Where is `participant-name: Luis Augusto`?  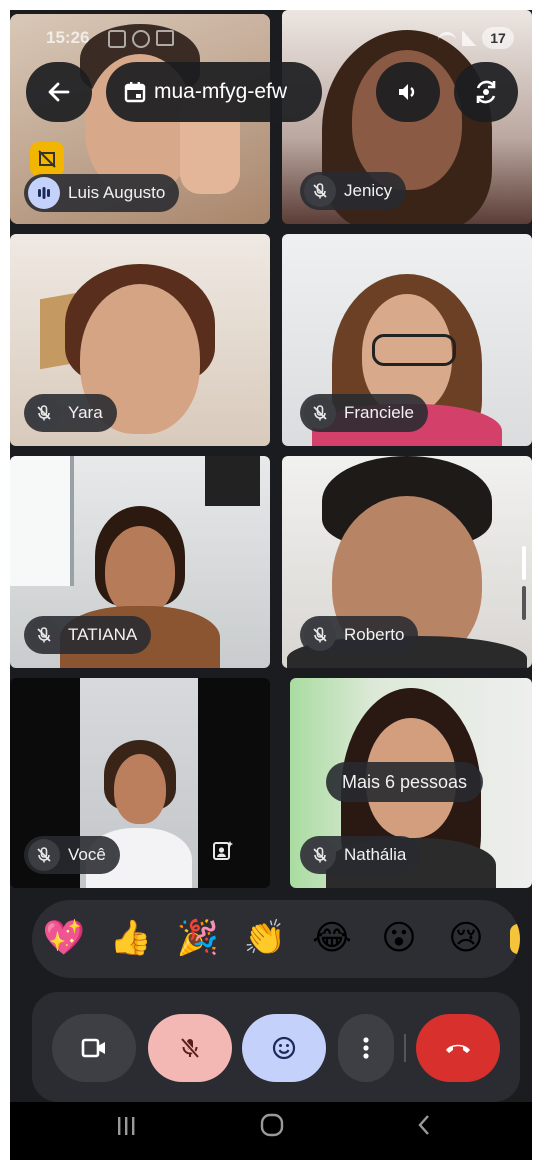 participant-name: Luis Augusto is located at coordinates (117, 192).